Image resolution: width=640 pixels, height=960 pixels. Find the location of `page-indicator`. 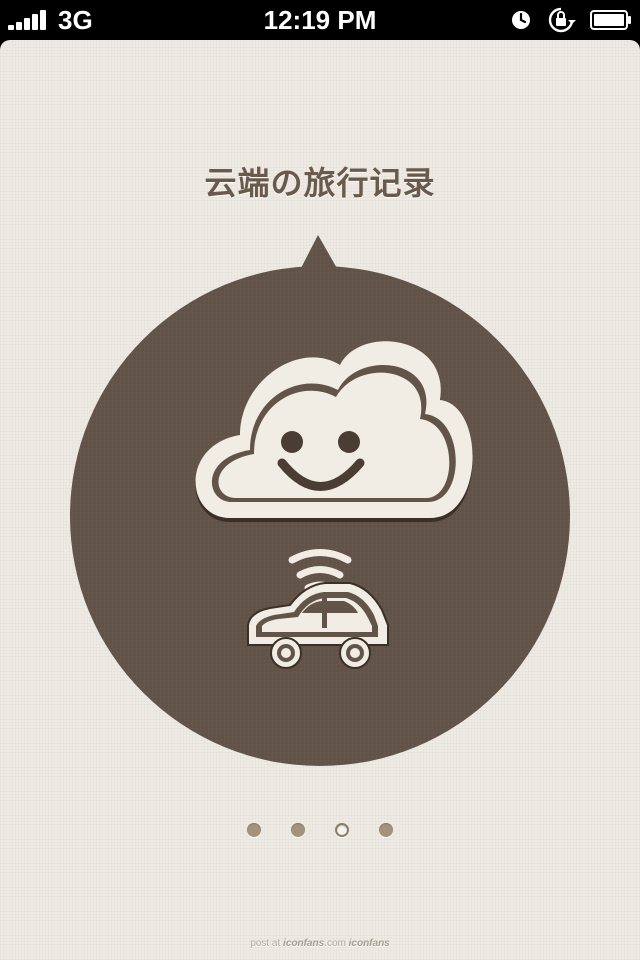

page-indicator is located at coordinates (320, 833).